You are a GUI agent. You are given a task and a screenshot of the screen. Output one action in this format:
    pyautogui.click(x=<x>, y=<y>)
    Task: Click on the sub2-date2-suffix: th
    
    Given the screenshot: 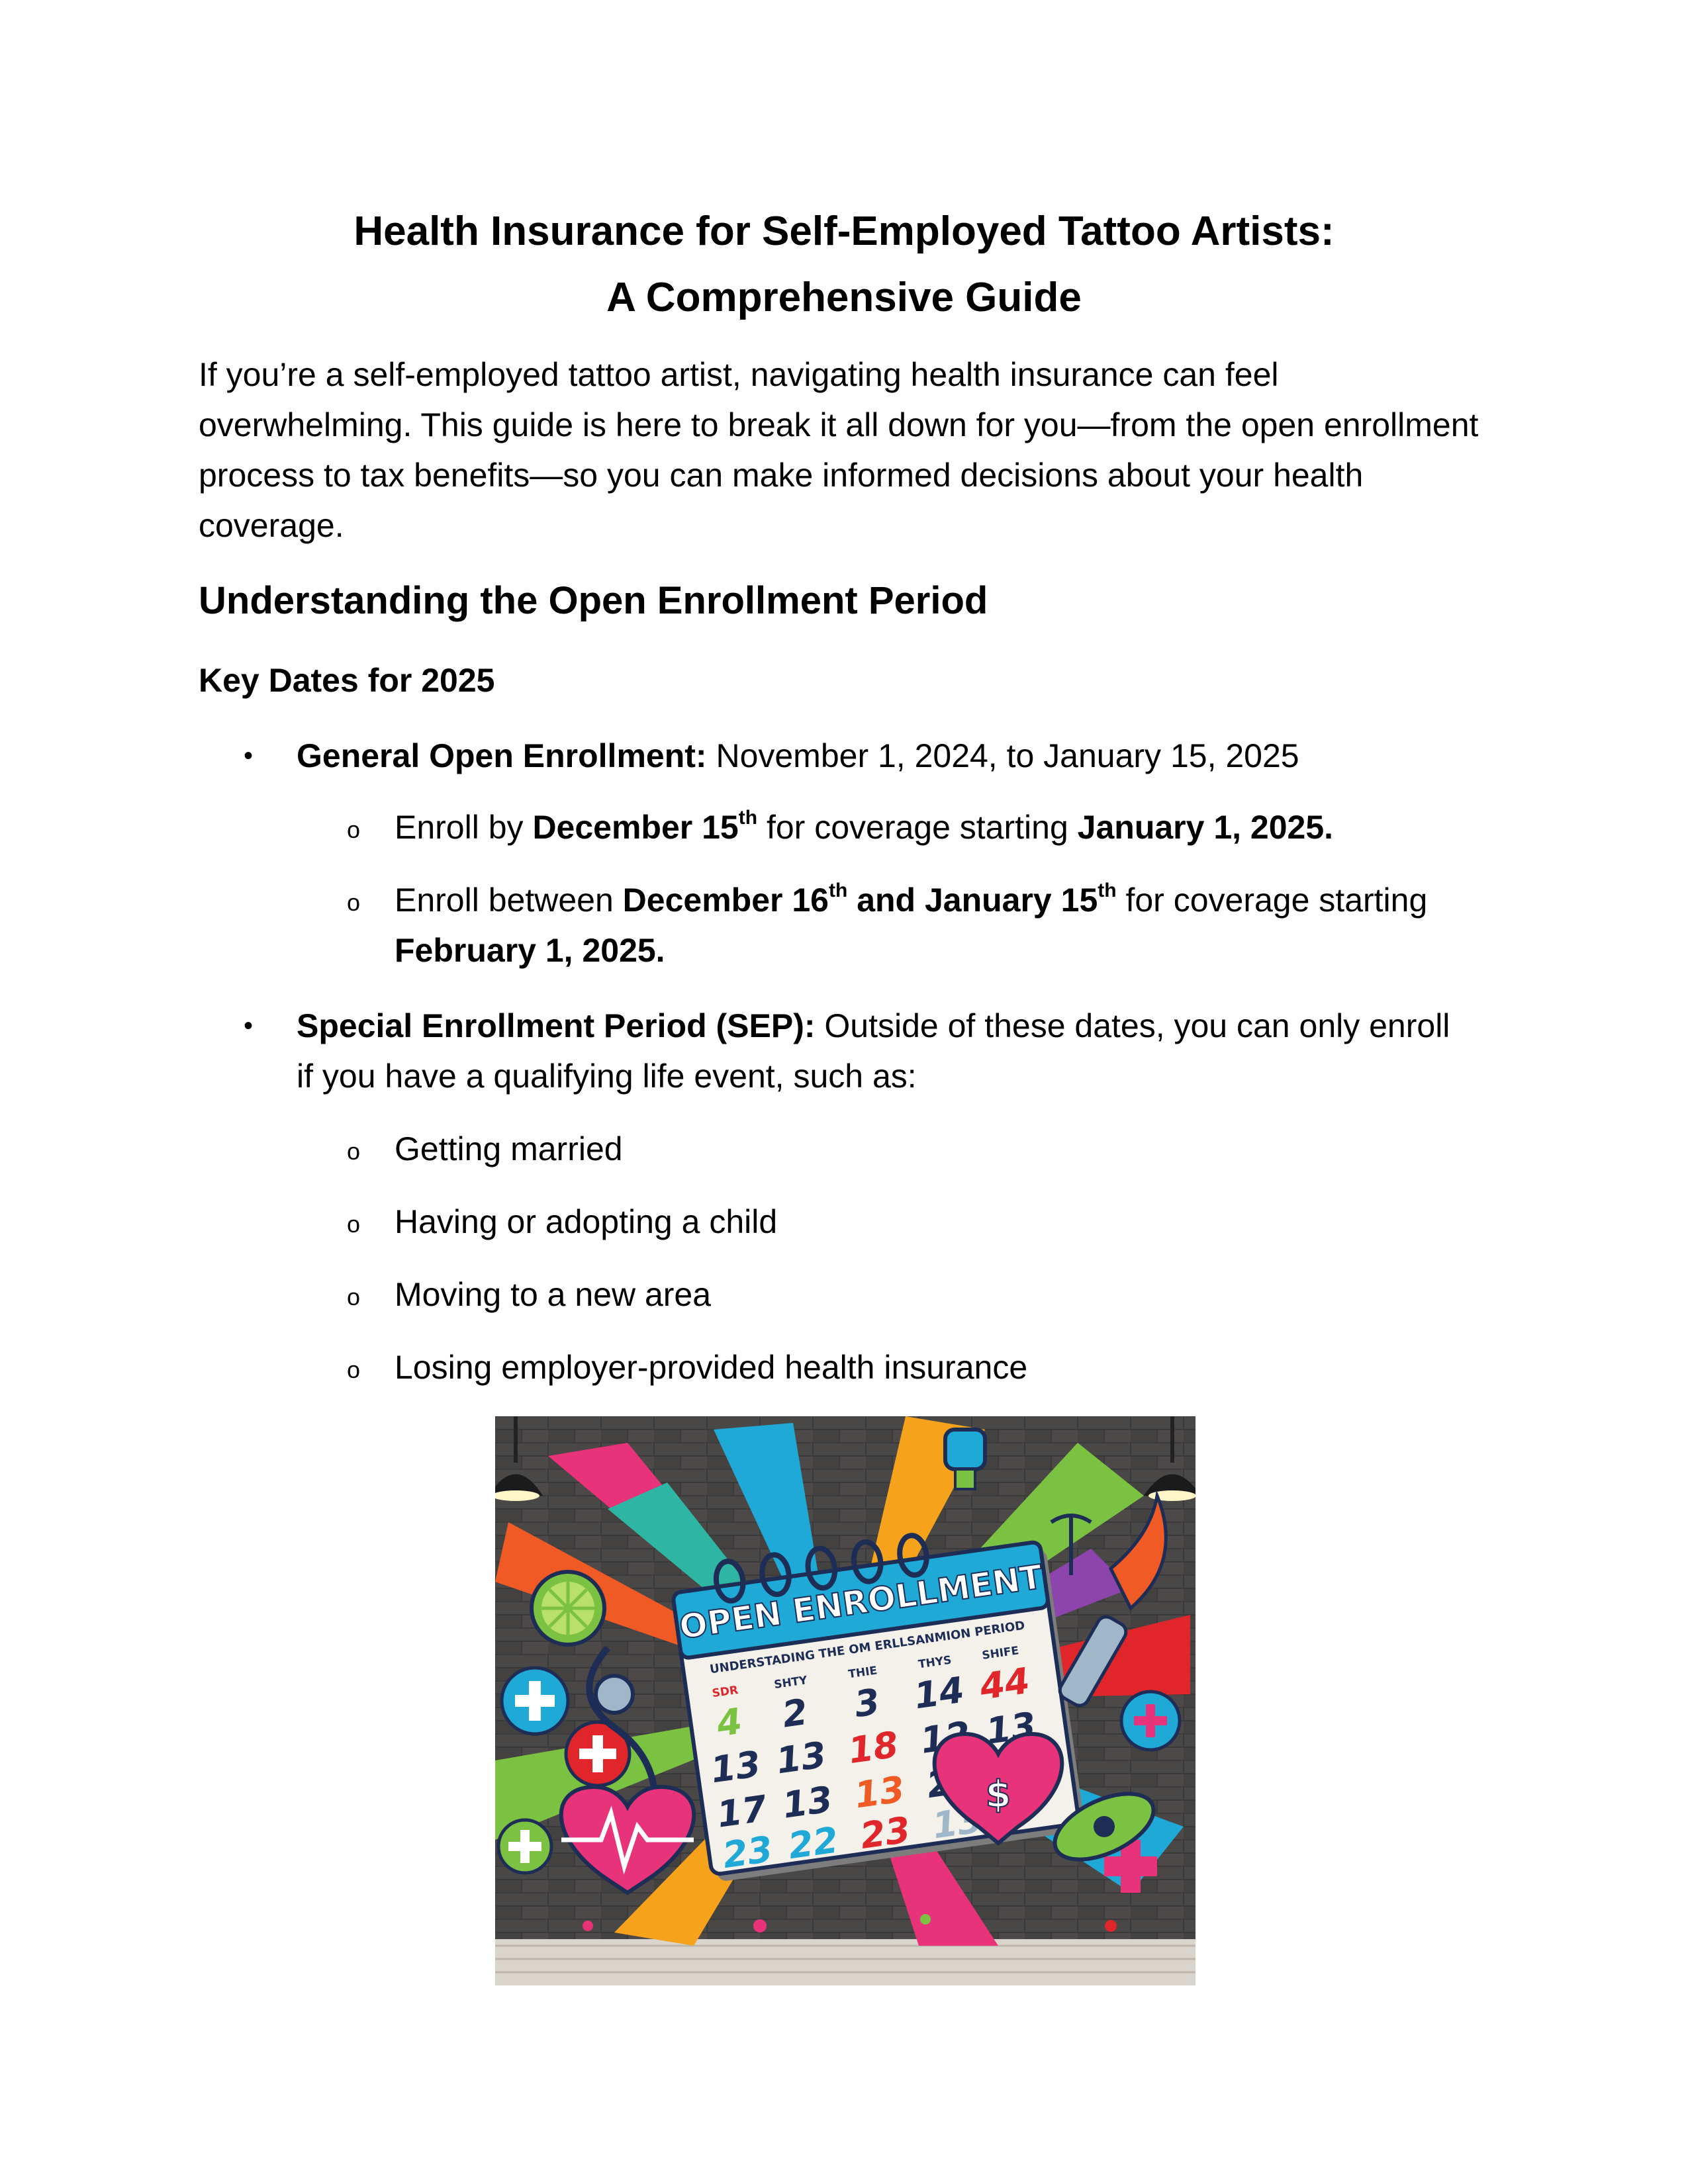 What is the action you would take?
    pyautogui.click(x=1107, y=890)
    